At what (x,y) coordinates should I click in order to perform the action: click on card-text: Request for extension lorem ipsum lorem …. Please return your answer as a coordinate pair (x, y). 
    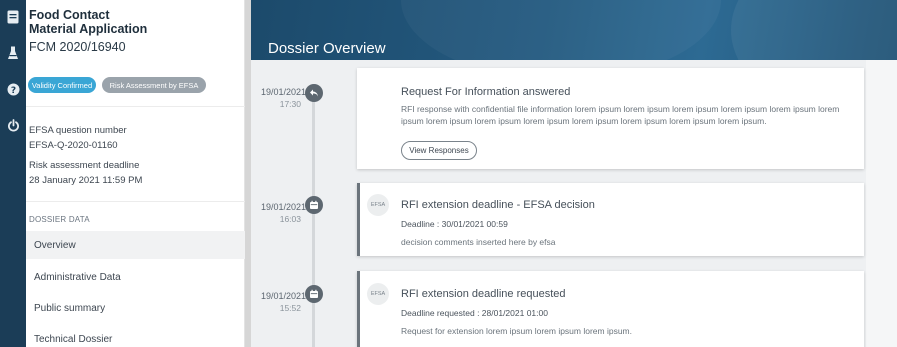
    Looking at the image, I should click on (517, 331).